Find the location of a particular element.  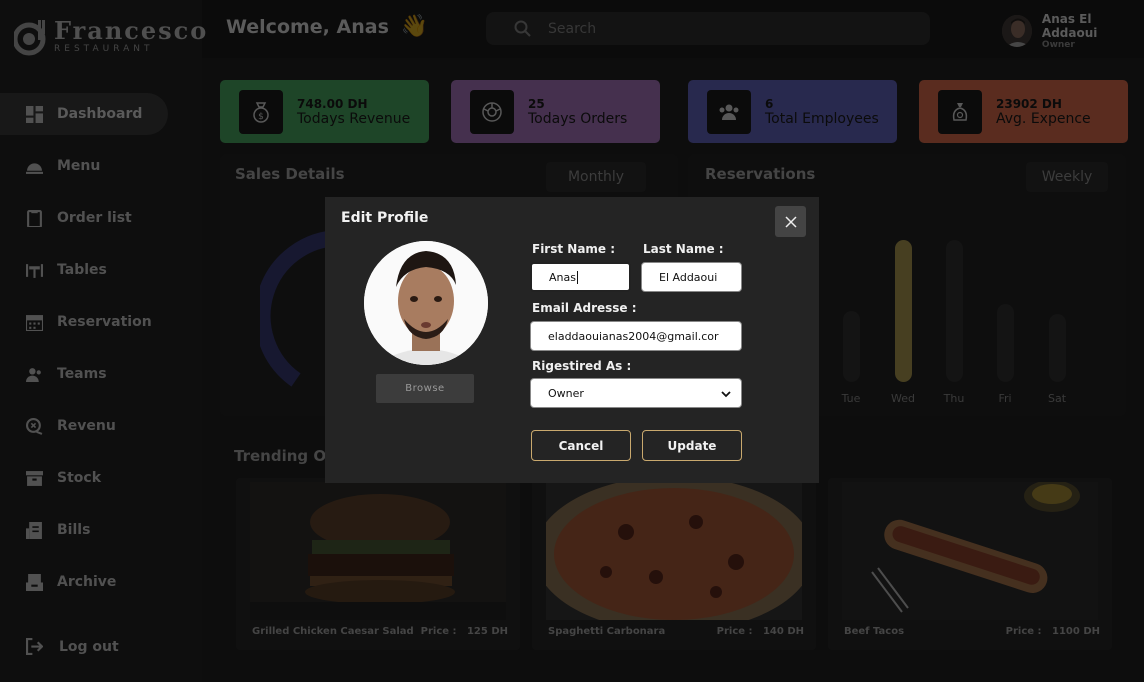

email-label: Email Adresse : is located at coordinates (584, 308).